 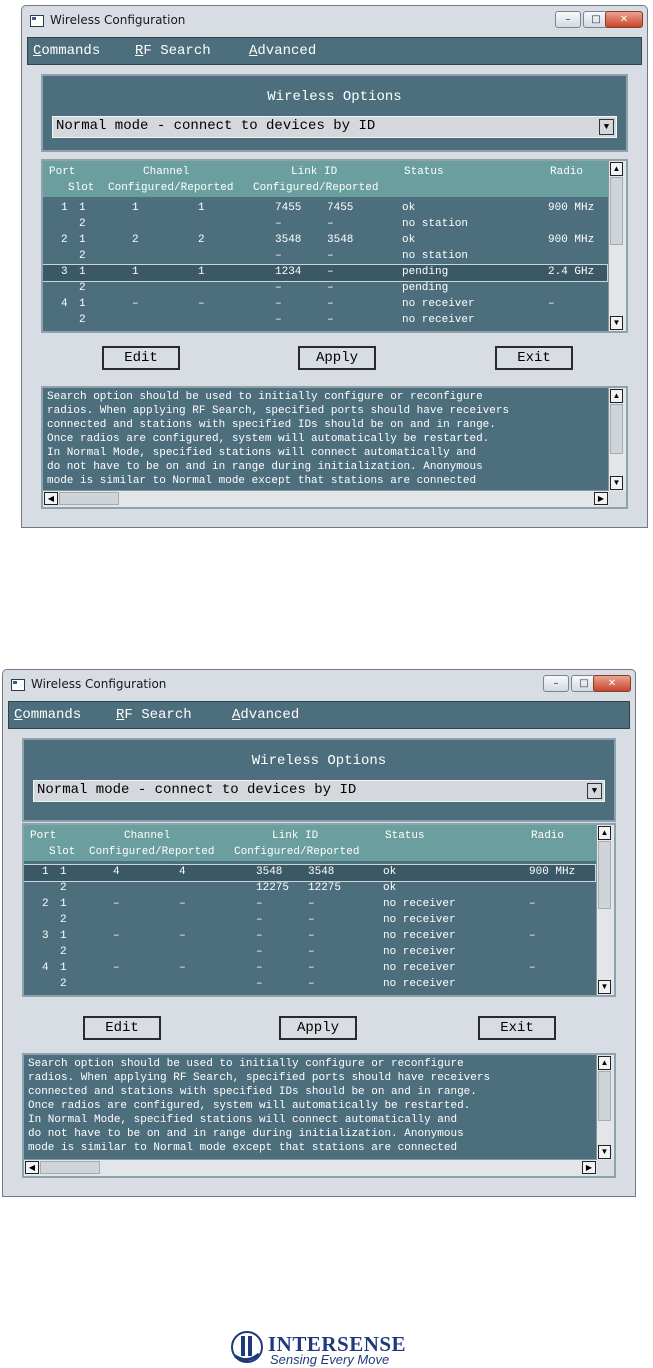 I want to click on wireless-options-title: Wireless Options, so click(x=334, y=97).